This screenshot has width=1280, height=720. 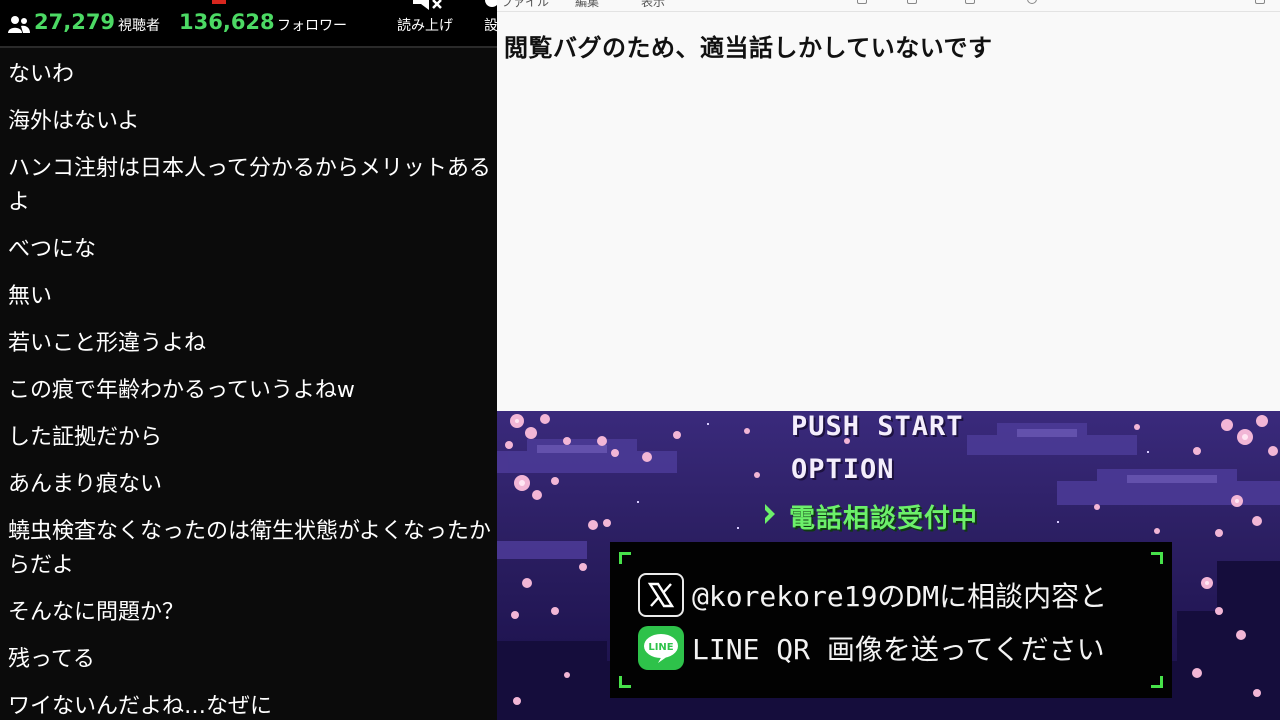 What do you see at coordinates (52, 249) in the screenshot?
I see `chat-message: べつにな` at bounding box center [52, 249].